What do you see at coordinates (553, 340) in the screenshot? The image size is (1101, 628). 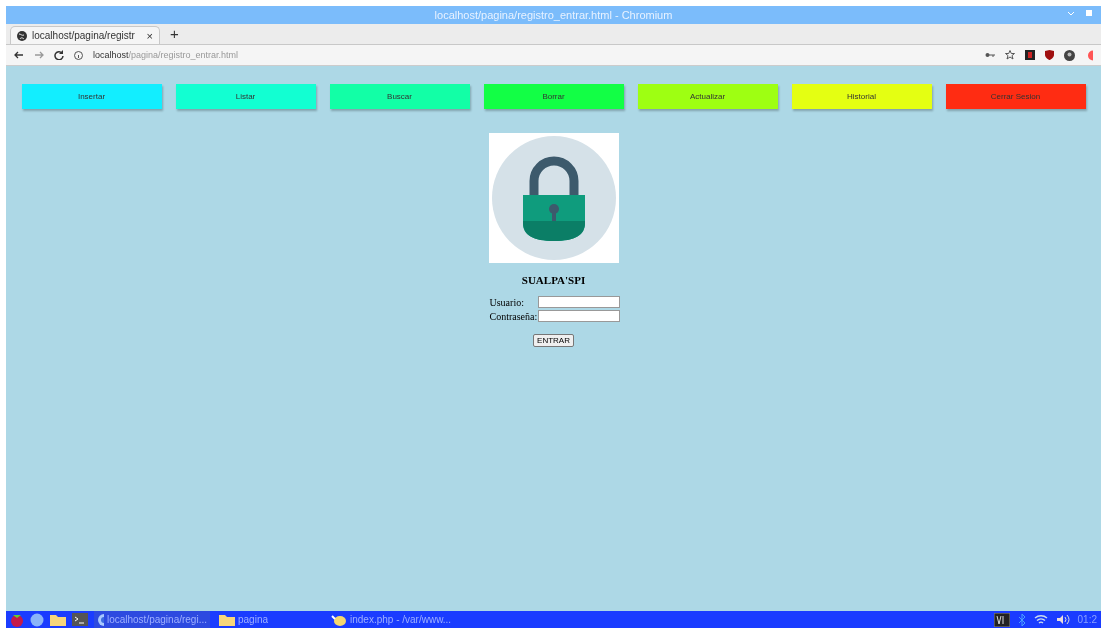 I see `enter-button: ENTRAR` at bounding box center [553, 340].